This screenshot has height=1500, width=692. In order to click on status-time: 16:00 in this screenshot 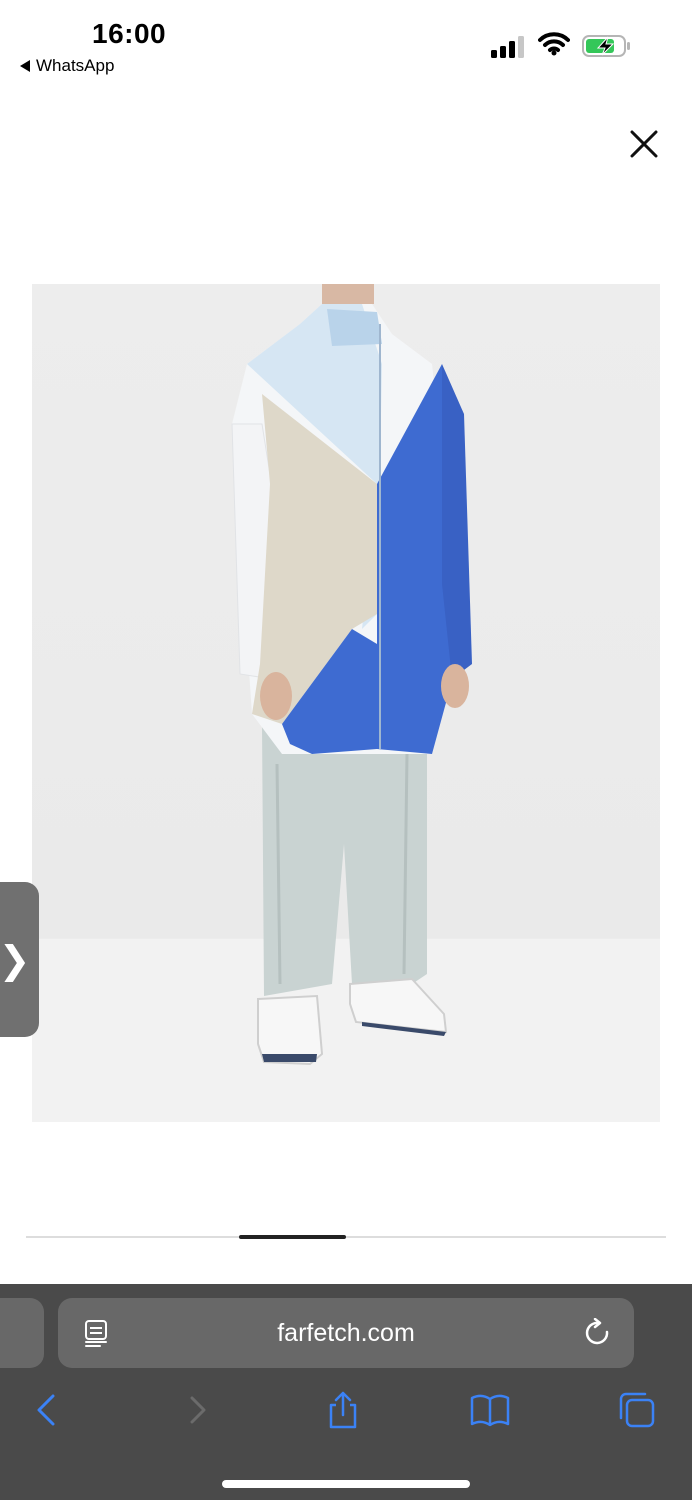, I will do `click(129, 33)`.